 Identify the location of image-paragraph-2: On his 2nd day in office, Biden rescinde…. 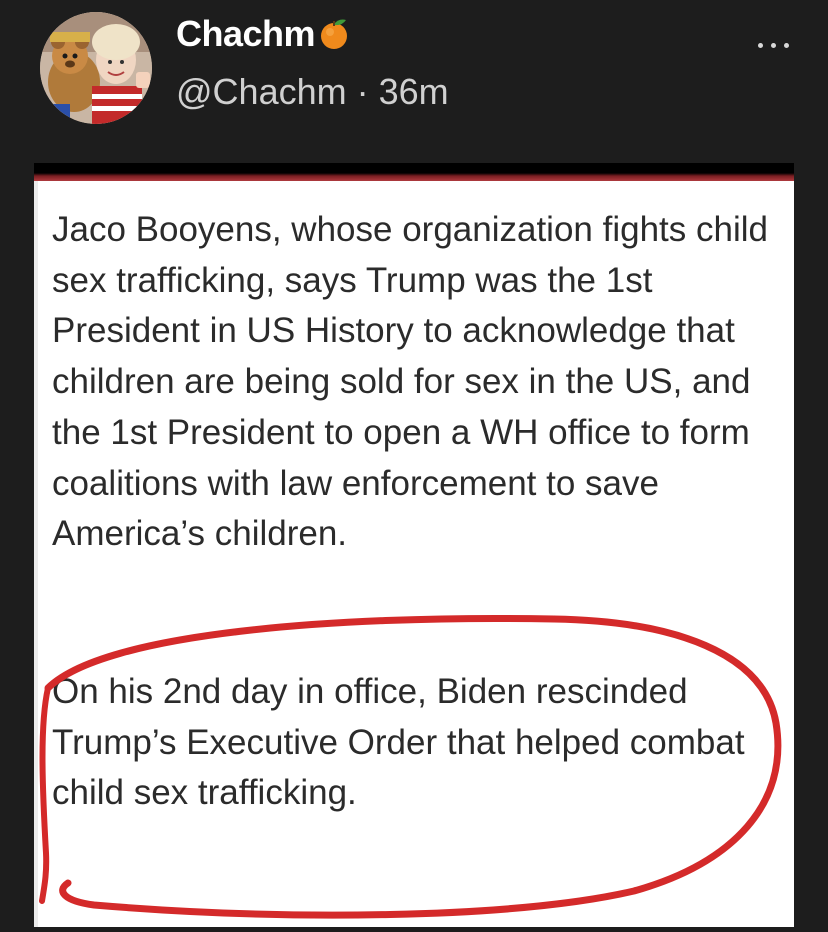
(398, 742).